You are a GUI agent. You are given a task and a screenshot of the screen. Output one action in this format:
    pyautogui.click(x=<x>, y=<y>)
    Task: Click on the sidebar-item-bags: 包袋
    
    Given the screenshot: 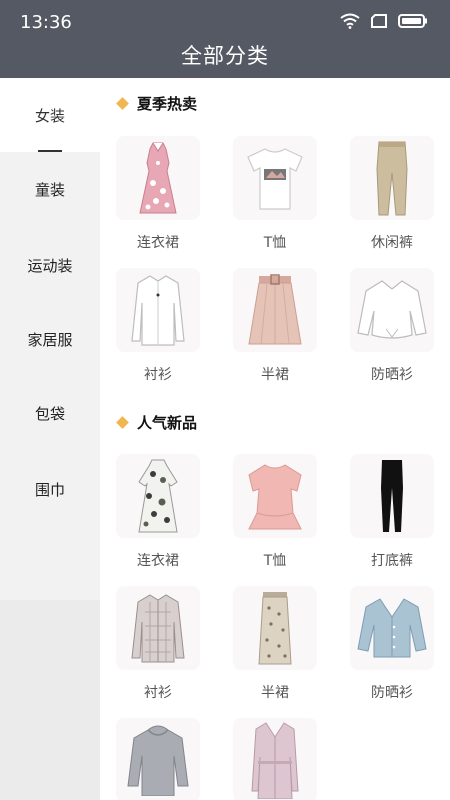 What is the action you would take?
    pyautogui.click(x=50, y=413)
    